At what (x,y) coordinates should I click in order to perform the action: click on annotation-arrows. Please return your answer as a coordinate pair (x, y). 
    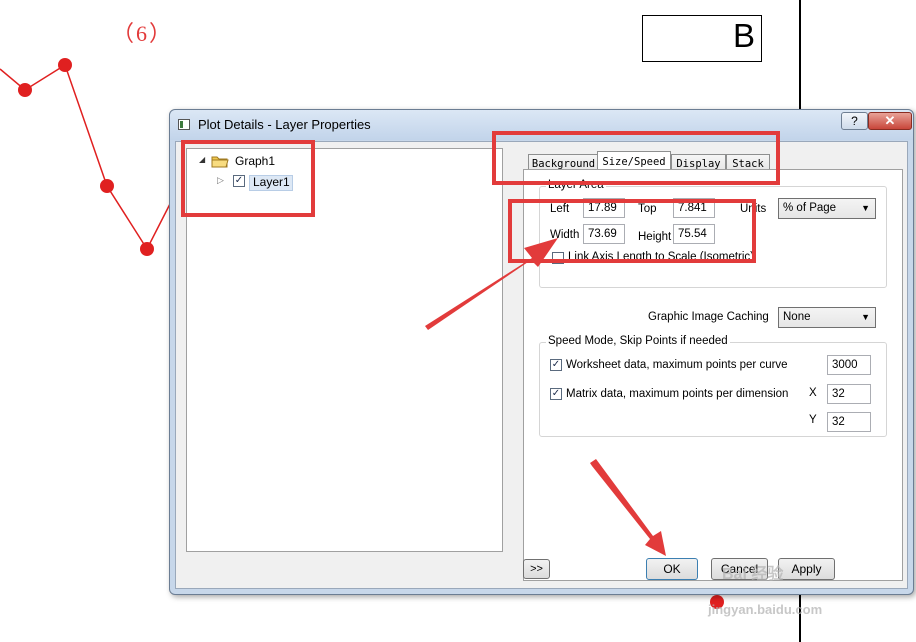
    Looking at the image, I should click on (545, 397).